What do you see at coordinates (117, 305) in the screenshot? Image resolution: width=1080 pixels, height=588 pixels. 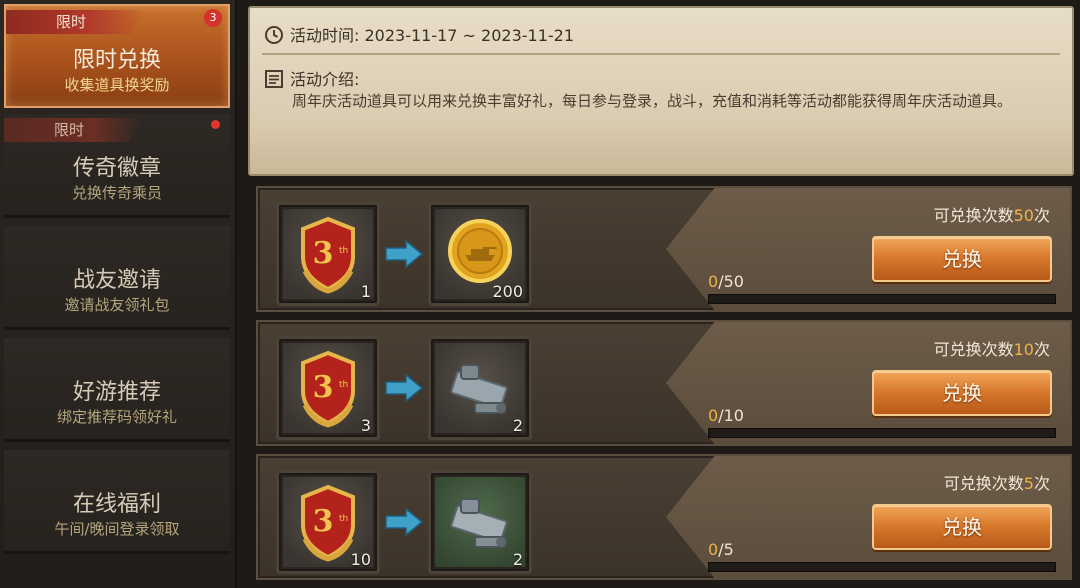 I see `sidebar-item-subtitle: 邀请战友领礼包` at bounding box center [117, 305].